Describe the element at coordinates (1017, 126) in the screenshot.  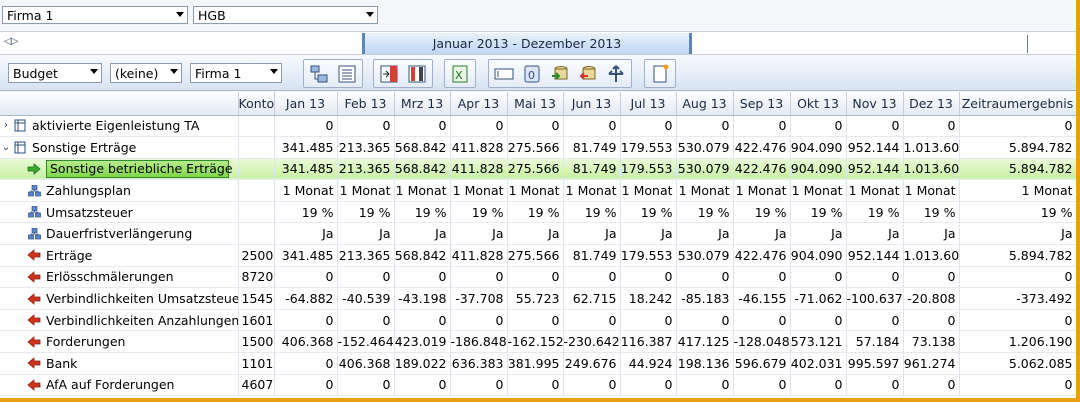
I see `period-total-cell: 0` at that location.